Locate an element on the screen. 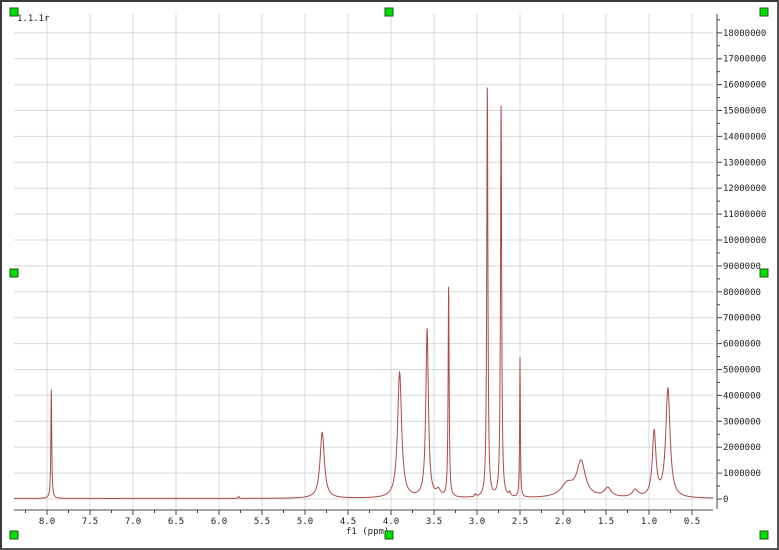 This screenshot has width=779, height=550. y-tick-label: 16000000 is located at coordinates (744, 86).